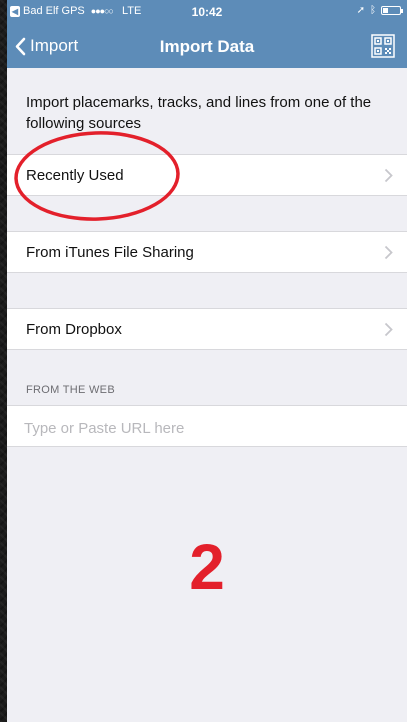  Describe the element at coordinates (207, 252) in the screenshot. I see `source-itunes-file-sharing: From iTunes File Sharing` at that location.